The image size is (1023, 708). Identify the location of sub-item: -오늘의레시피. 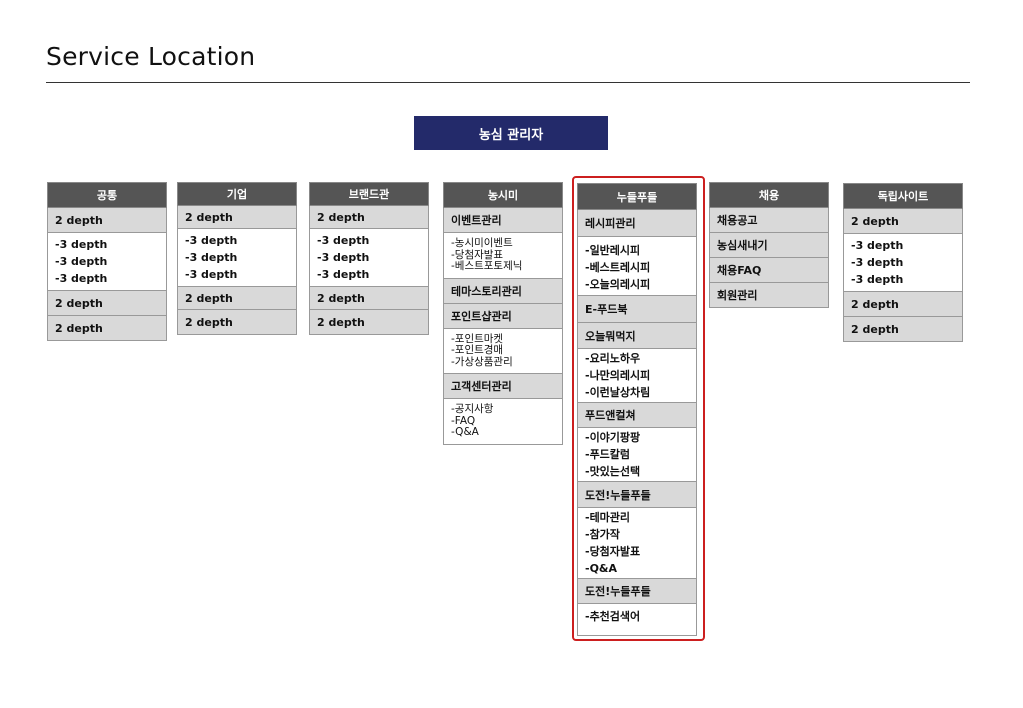
(618, 284).